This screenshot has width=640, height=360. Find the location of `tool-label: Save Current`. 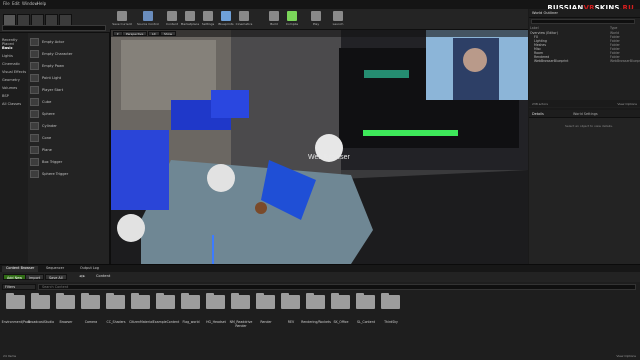

tool-label: Save Current is located at coordinates (122, 24).